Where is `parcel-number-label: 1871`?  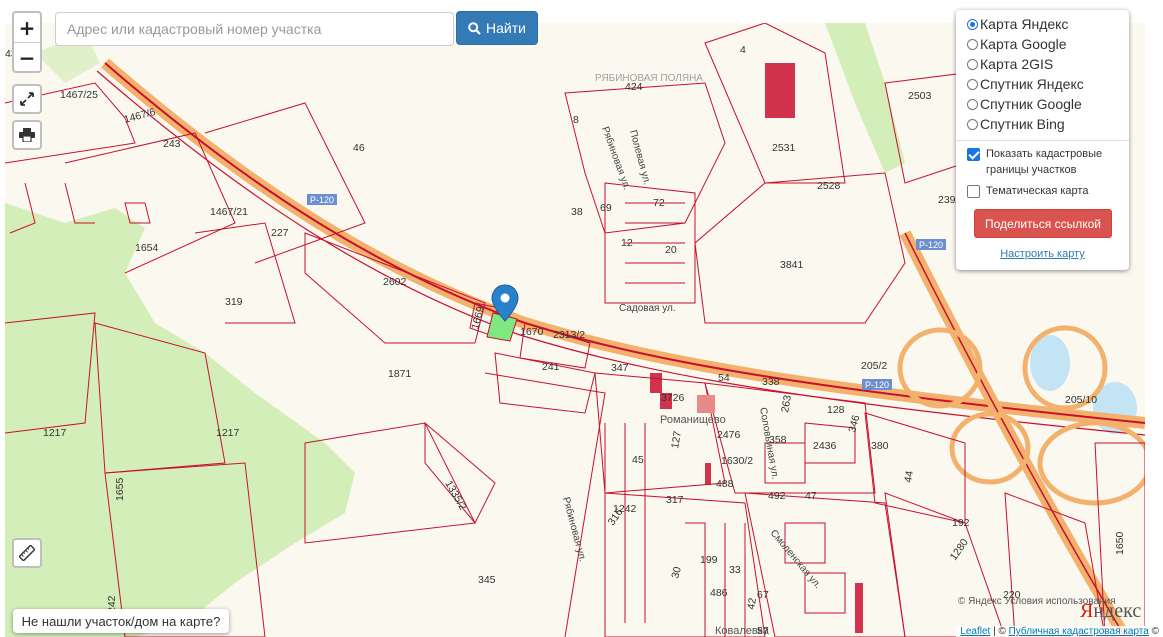
parcel-number-label: 1871 is located at coordinates (400, 374).